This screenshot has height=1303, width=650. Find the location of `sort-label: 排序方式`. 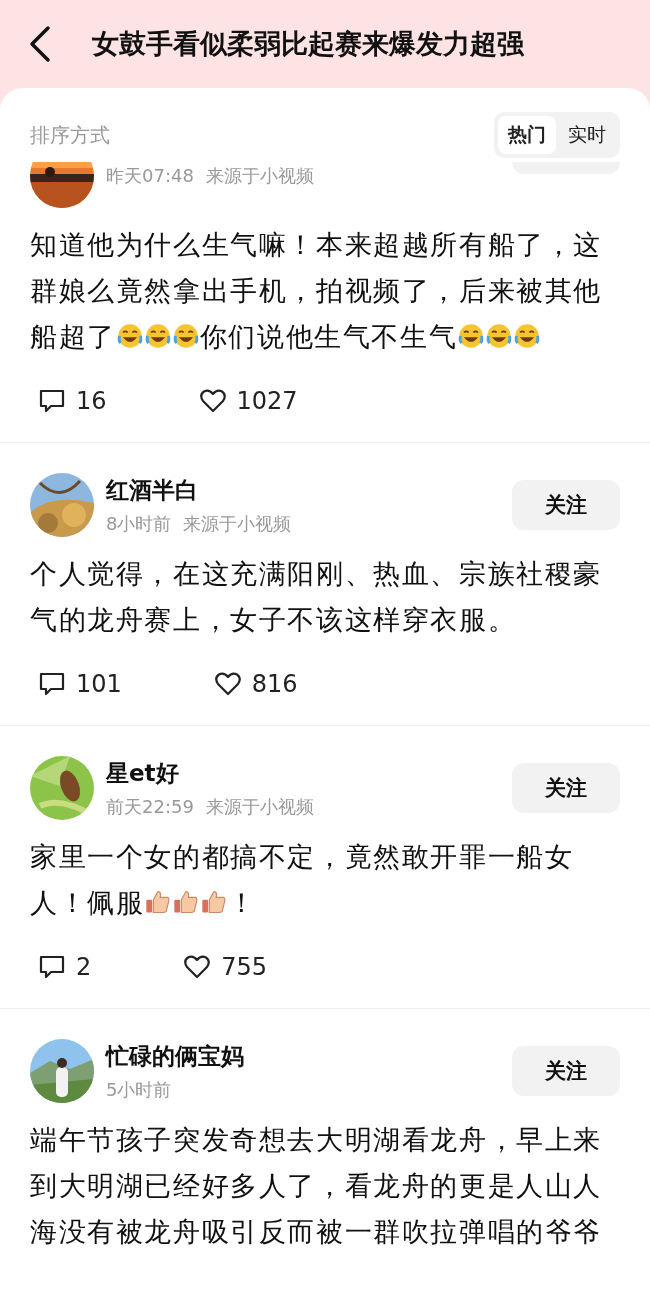

sort-label: 排序方式 is located at coordinates (70, 135).